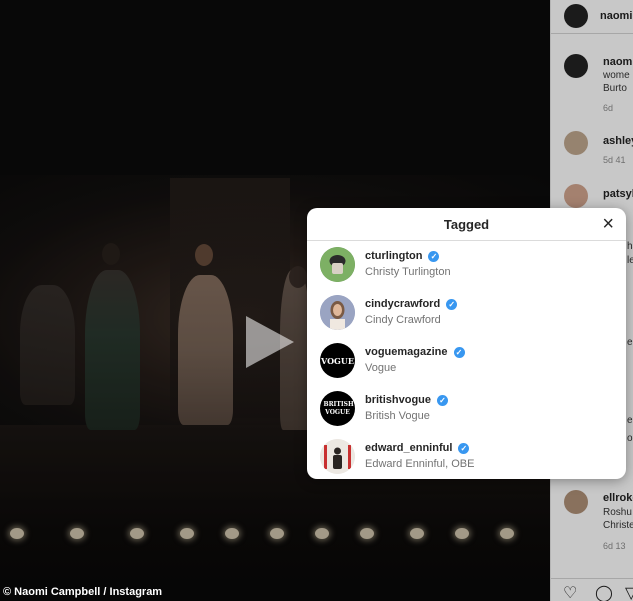 The image size is (633, 601). I want to click on tagged-user-row: cturlington ✓ Christy Turlington, so click(466, 265).